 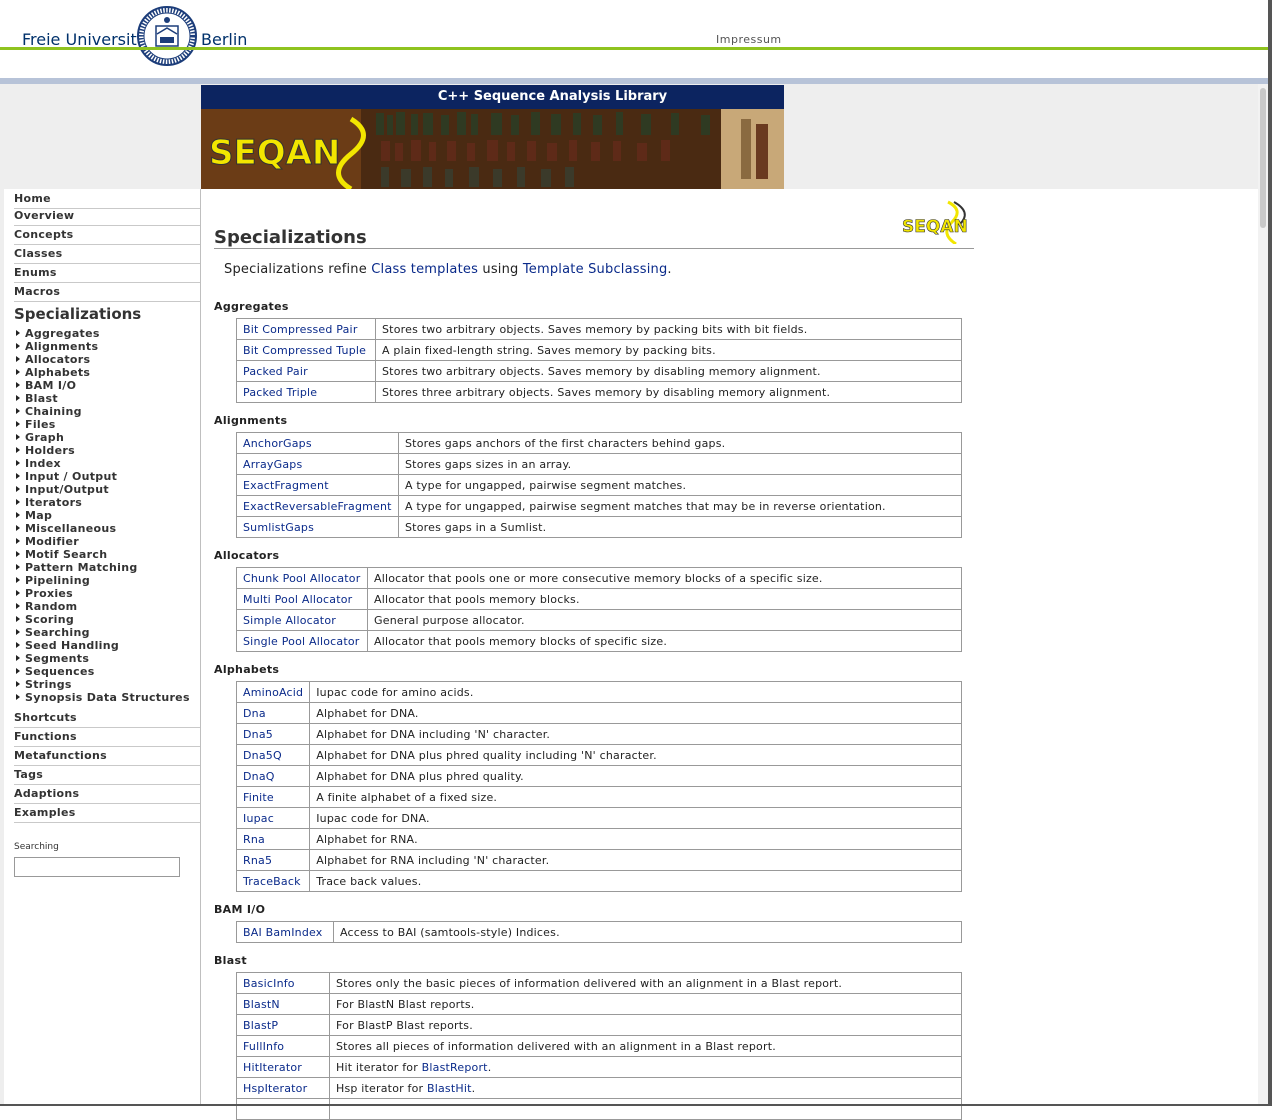 What do you see at coordinates (302, 641) in the screenshot?
I see `spec-link: Single Pool Allocator` at bounding box center [302, 641].